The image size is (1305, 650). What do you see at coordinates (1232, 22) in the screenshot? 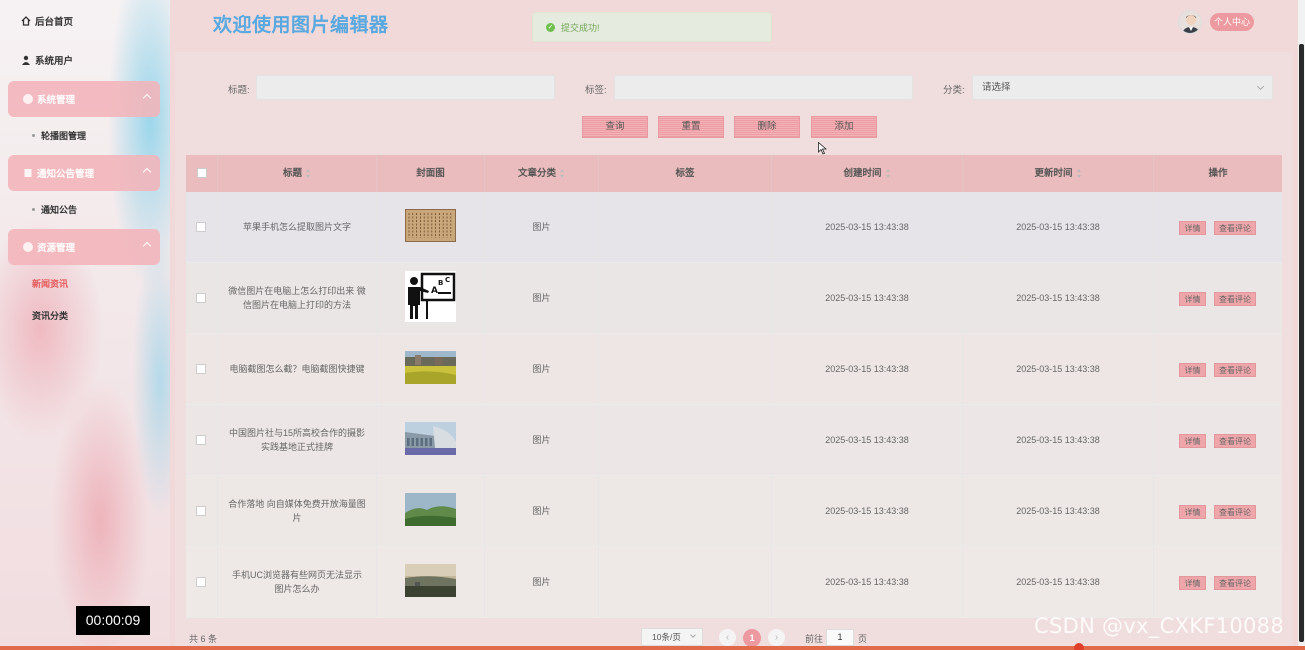
I see `user-center-button: 个人中心` at bounding box center [1232, 22].